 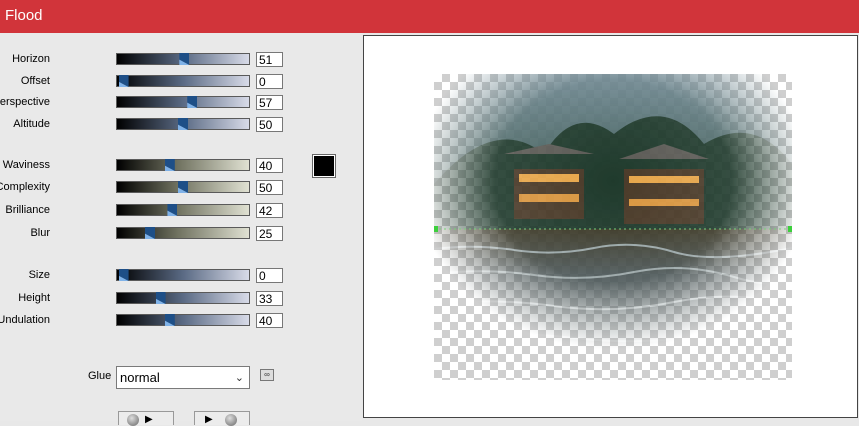 I want to click on slider-size, so click(x=183, y=275).